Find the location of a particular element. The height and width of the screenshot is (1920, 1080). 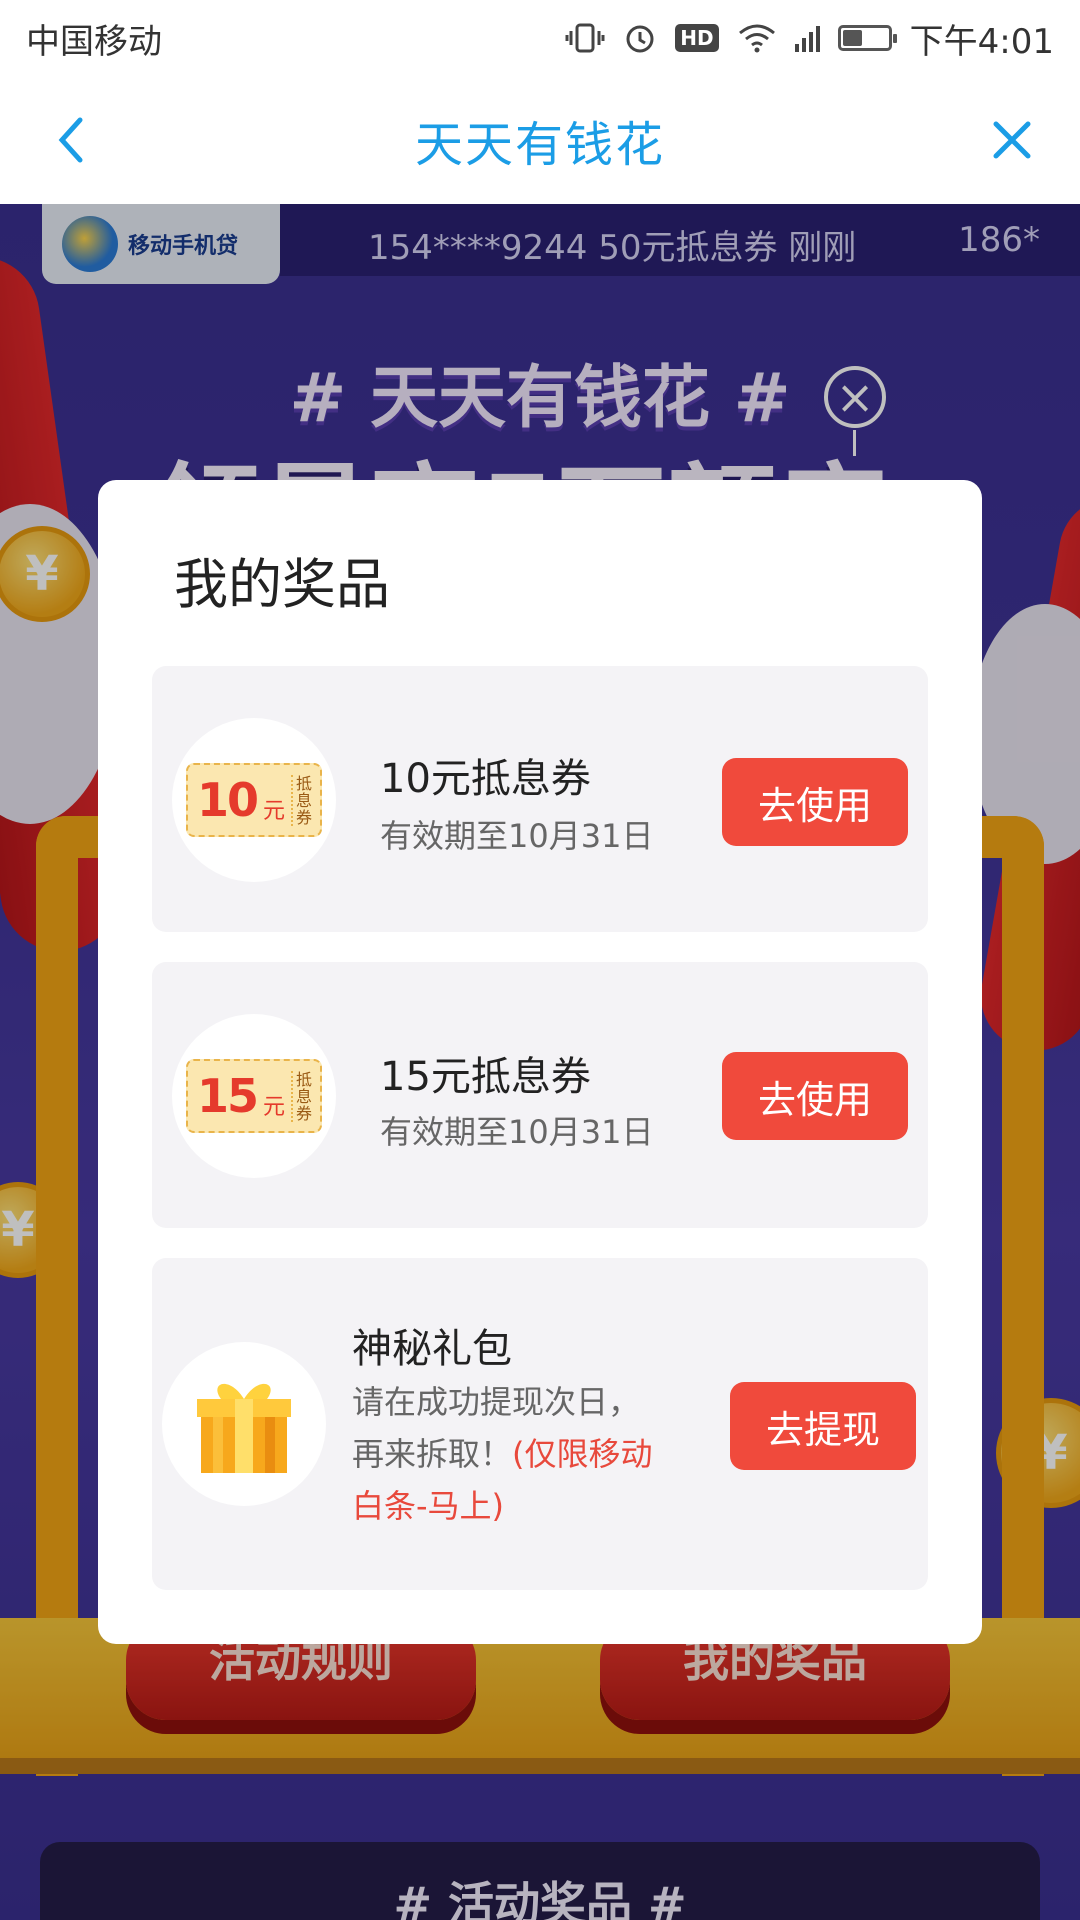

withdraw-button: 去提现 is located at coordinates (823, 1426).